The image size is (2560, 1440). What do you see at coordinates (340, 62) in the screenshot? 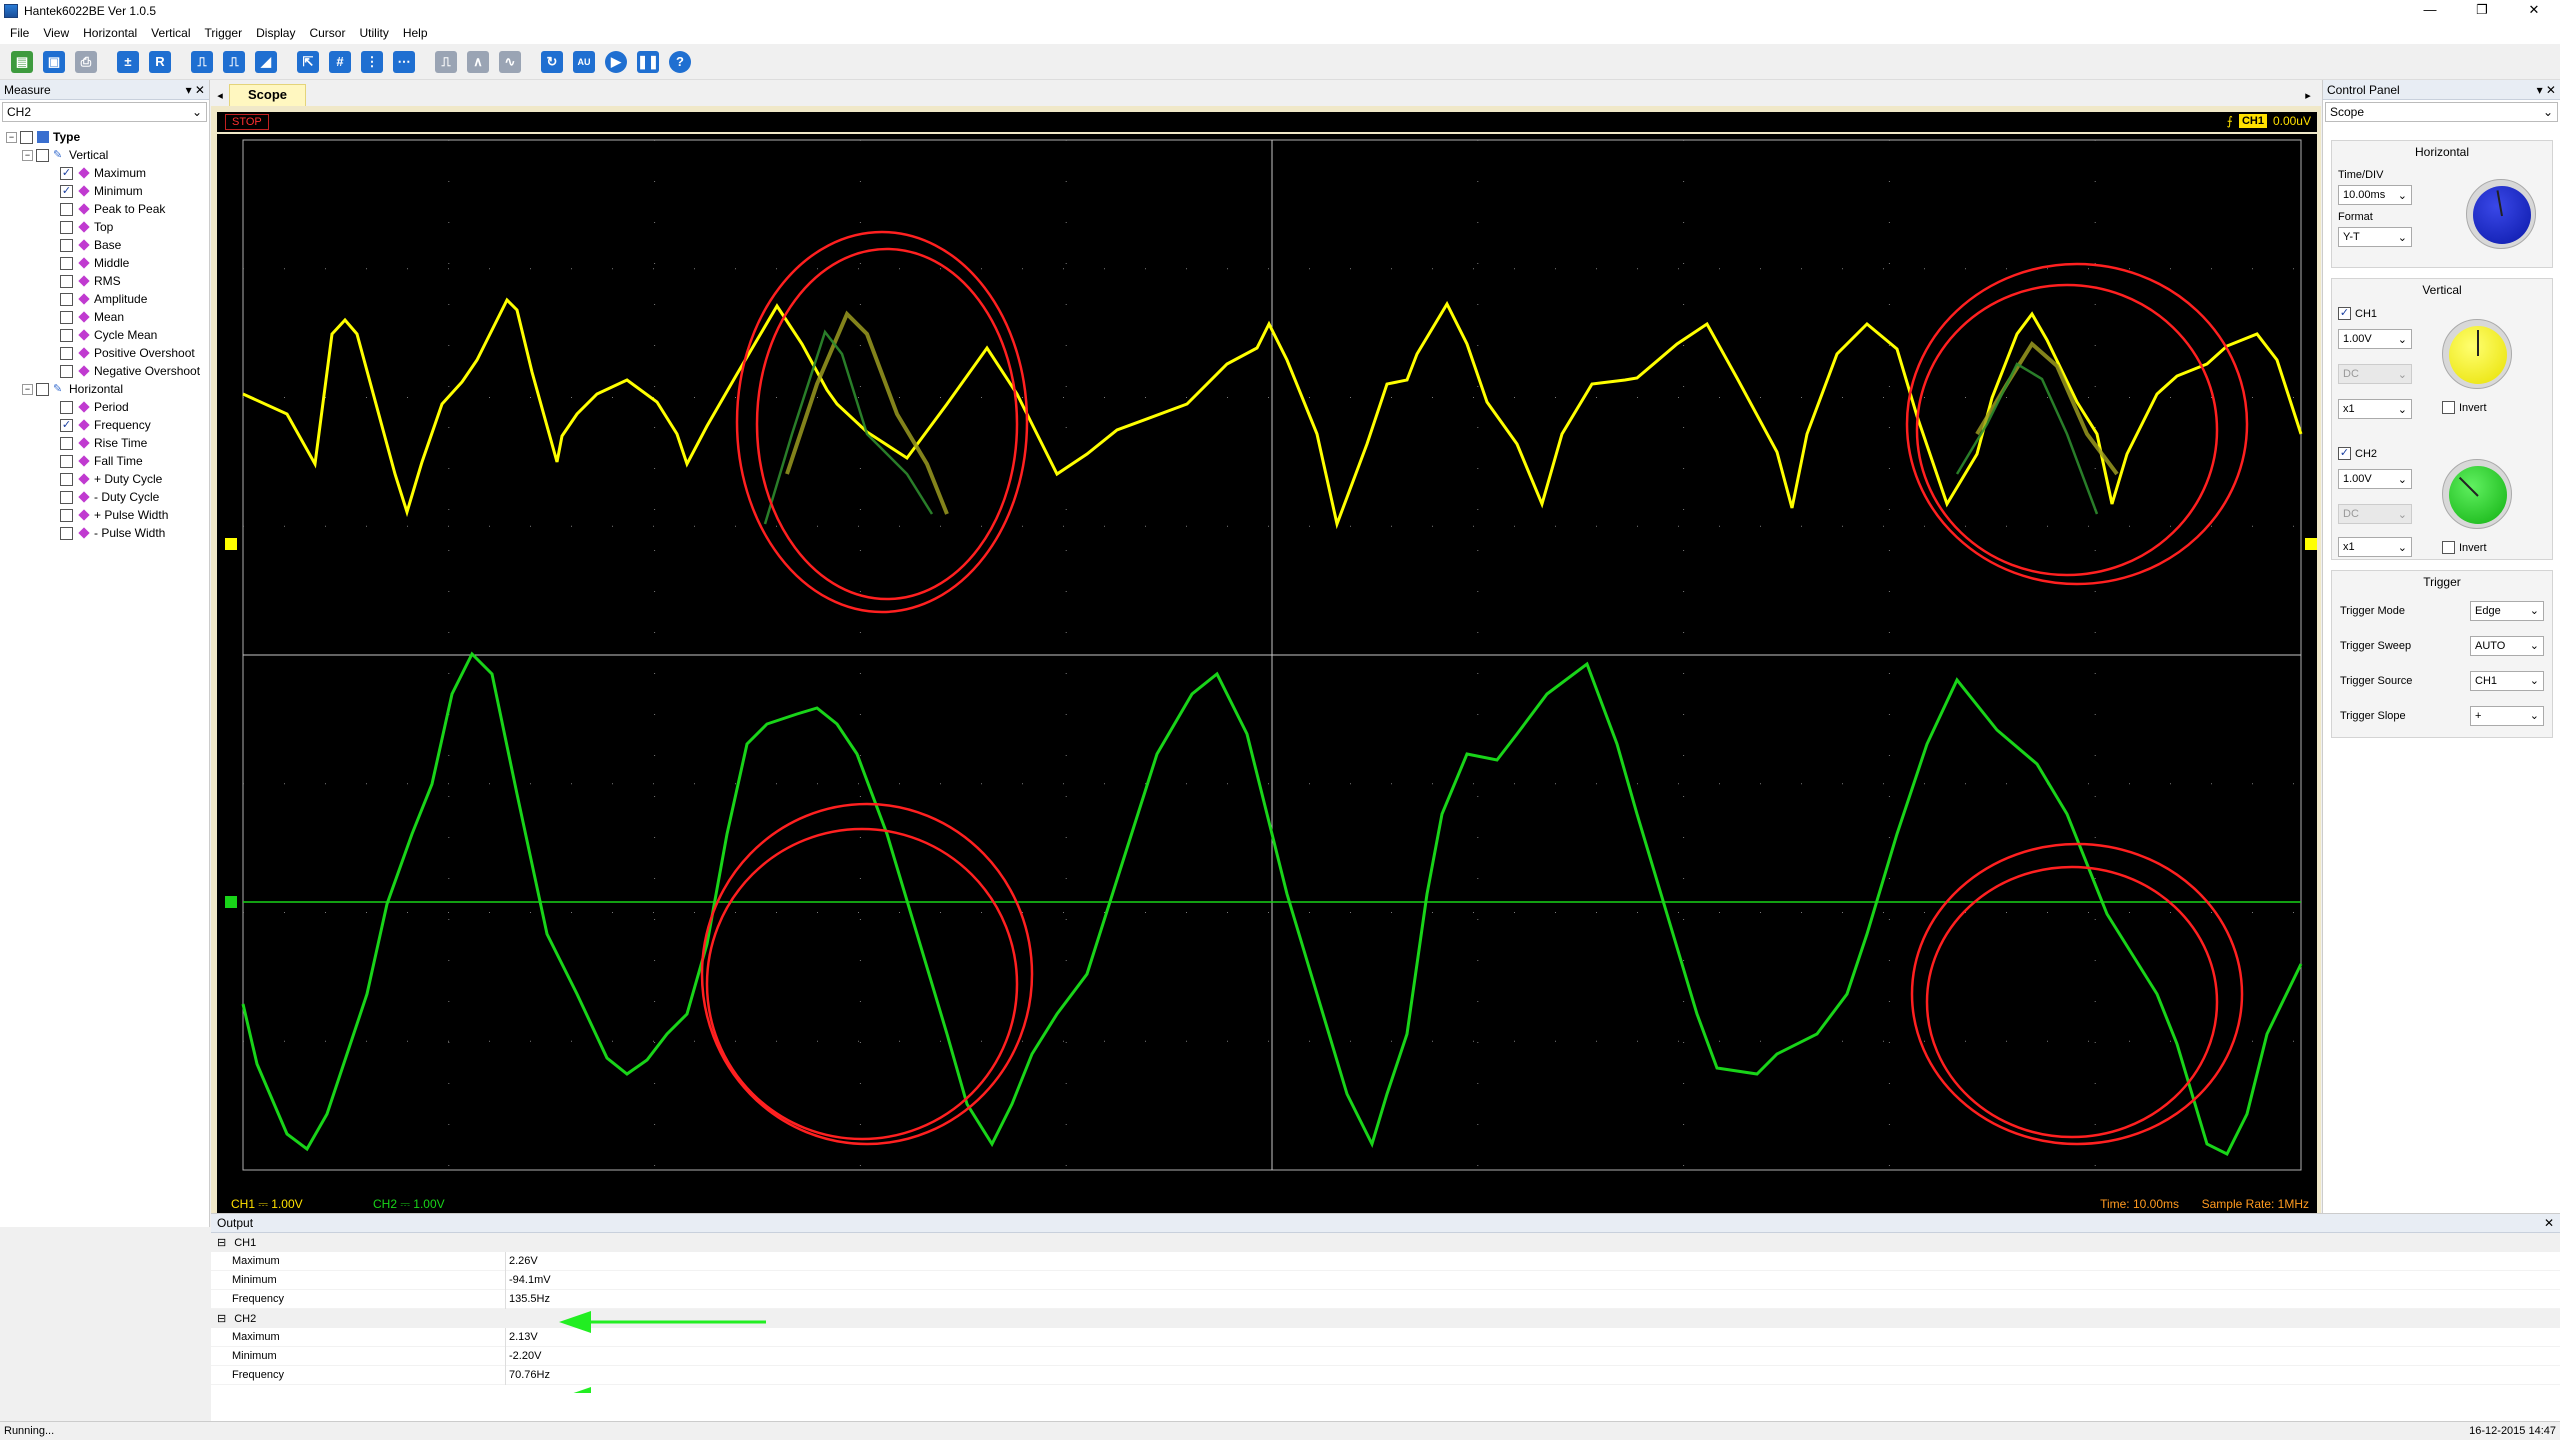
I see `grid-button: #` at bounding box center [340, 62].